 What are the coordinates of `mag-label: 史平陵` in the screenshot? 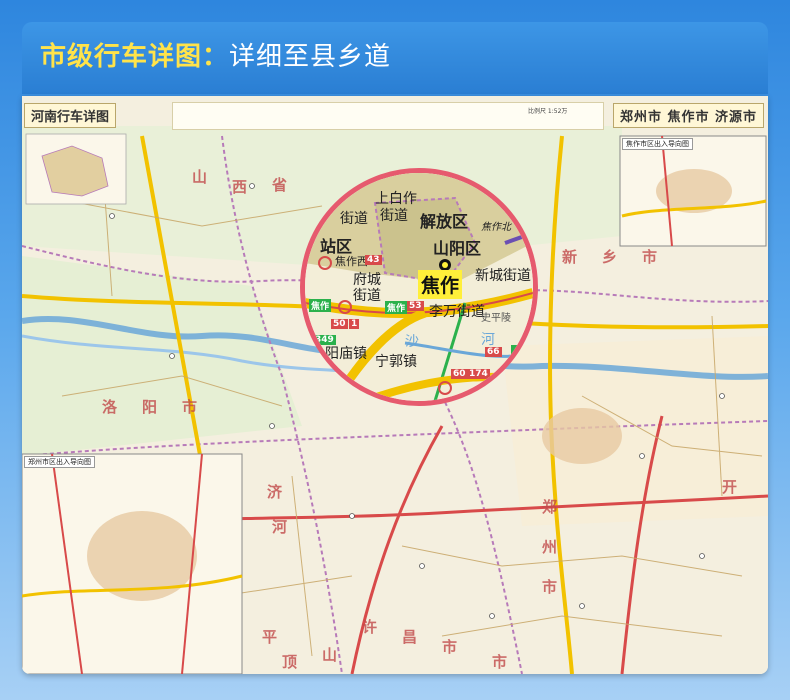 It's located at (496, 318).